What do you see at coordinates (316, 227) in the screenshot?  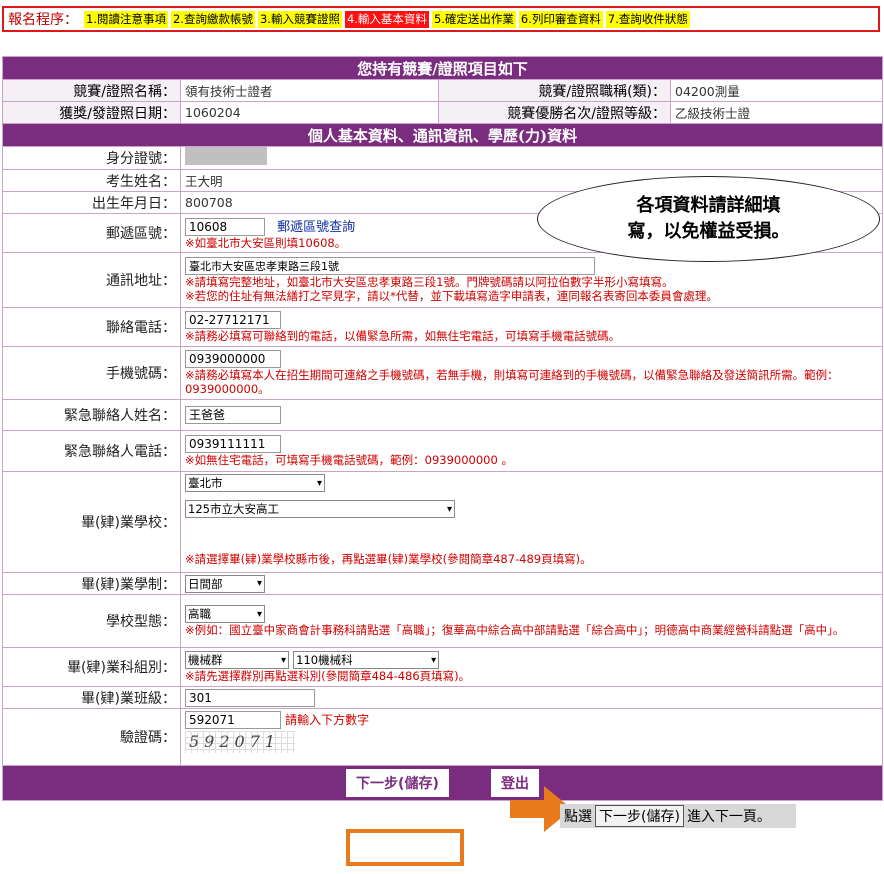 I see `zip-lookup-link: 郵遞區號查詢` at bounding box center [316, 227].